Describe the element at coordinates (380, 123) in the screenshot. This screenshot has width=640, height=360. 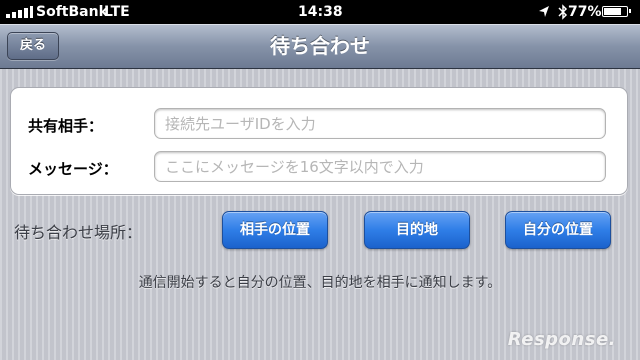
I see `partner-id-input` at that location.